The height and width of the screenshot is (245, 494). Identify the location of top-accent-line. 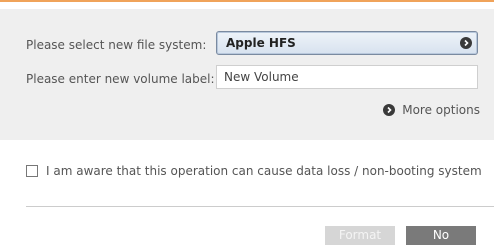
(247, 1).